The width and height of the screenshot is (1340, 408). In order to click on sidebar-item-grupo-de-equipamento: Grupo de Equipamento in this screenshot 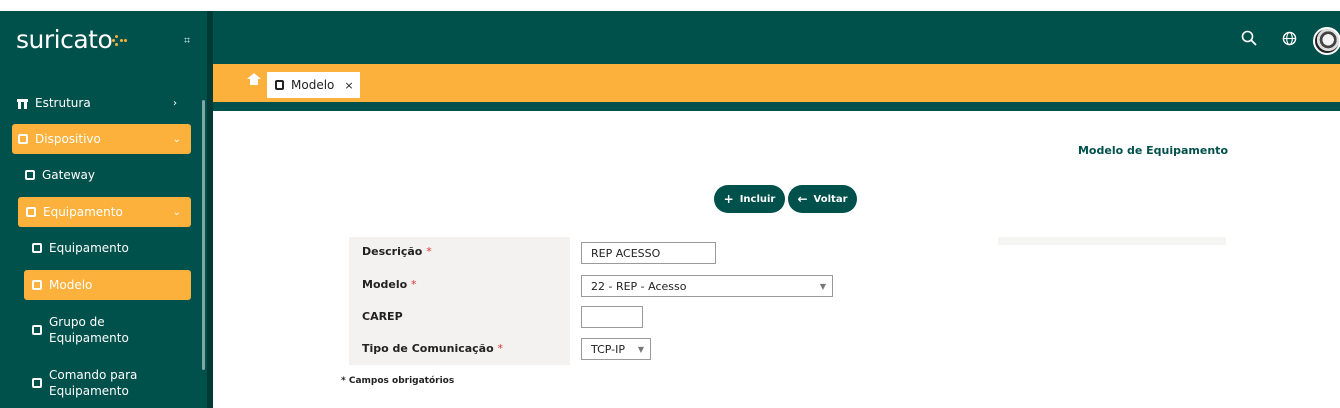, I will do `click(107, 330)`.